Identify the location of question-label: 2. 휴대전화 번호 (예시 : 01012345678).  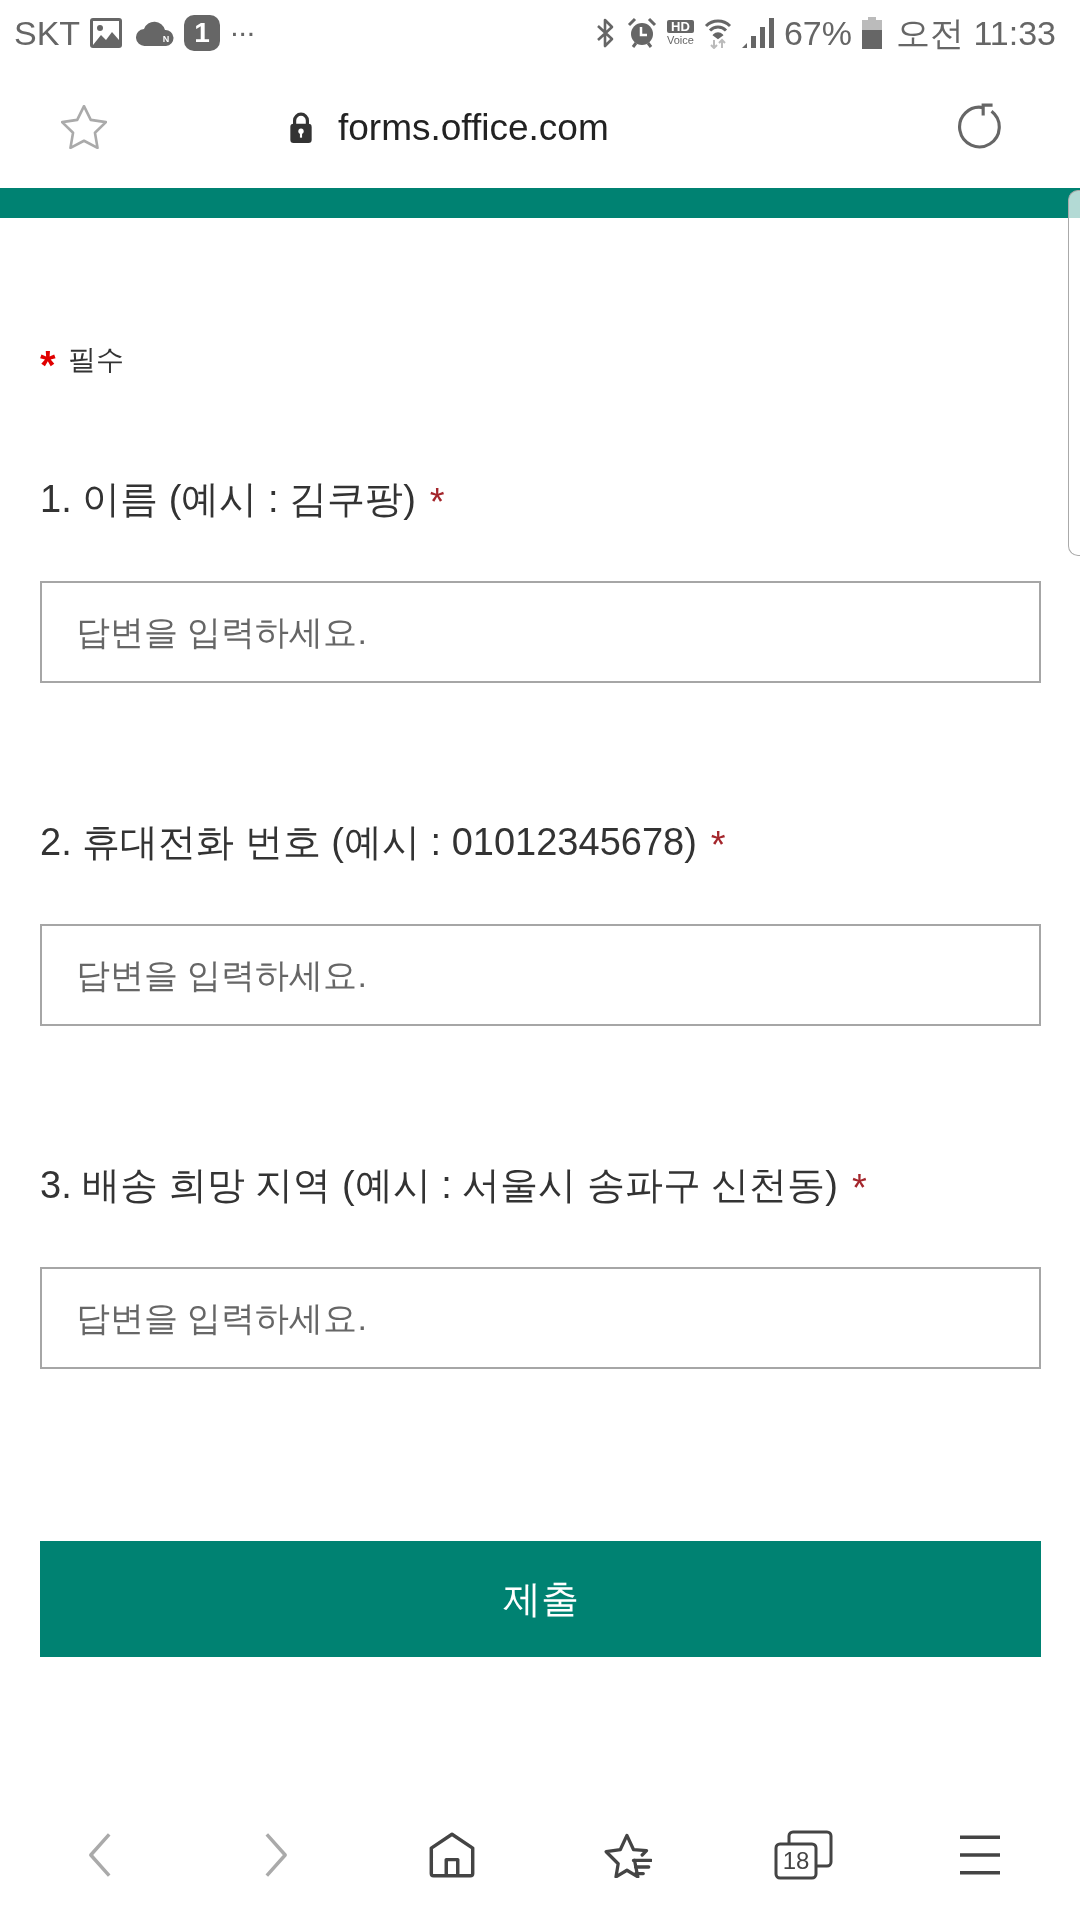
(368, 842).